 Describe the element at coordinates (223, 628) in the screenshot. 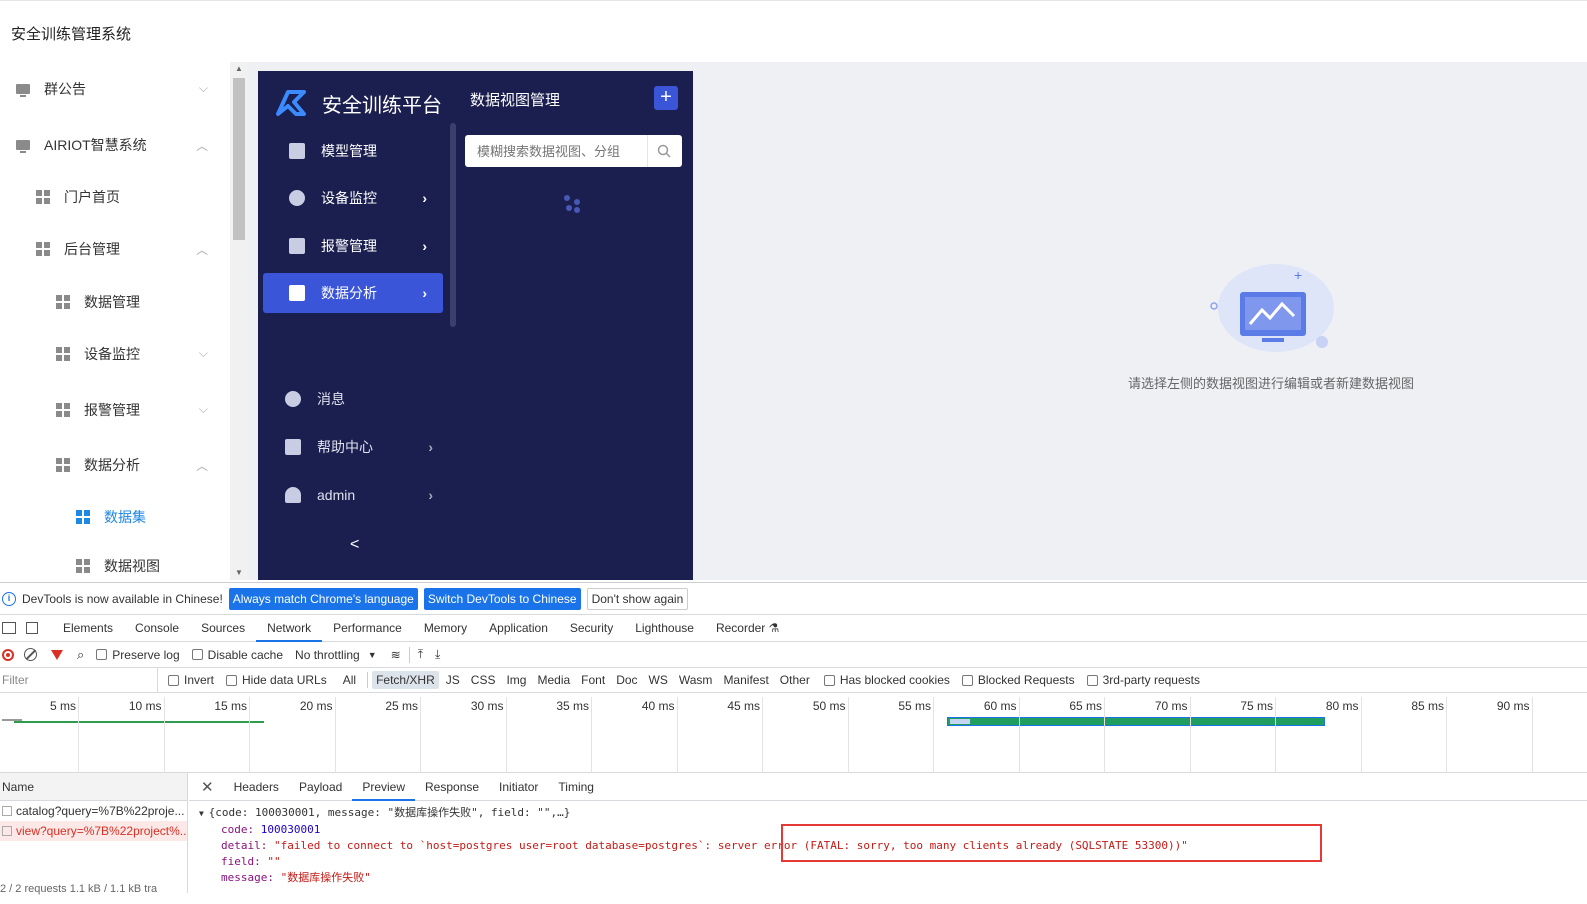

I see `tab-sources: Sources` at that location.